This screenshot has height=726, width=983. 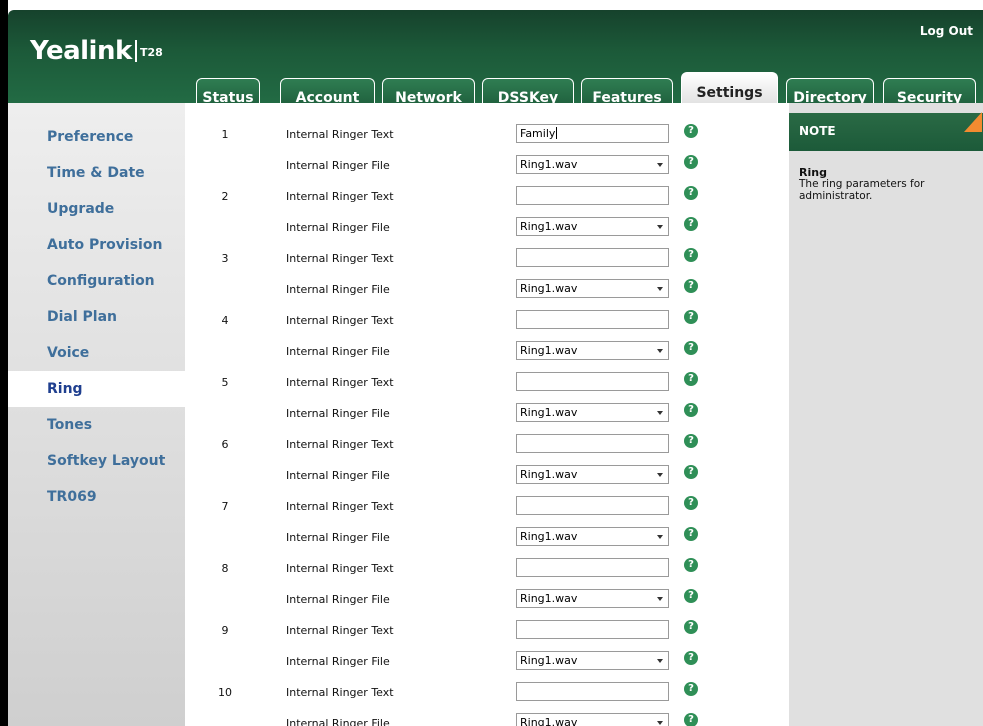 I want to click on sidebar-item-softkey-layout: Softkey Layout, so click(x=96, y=461).